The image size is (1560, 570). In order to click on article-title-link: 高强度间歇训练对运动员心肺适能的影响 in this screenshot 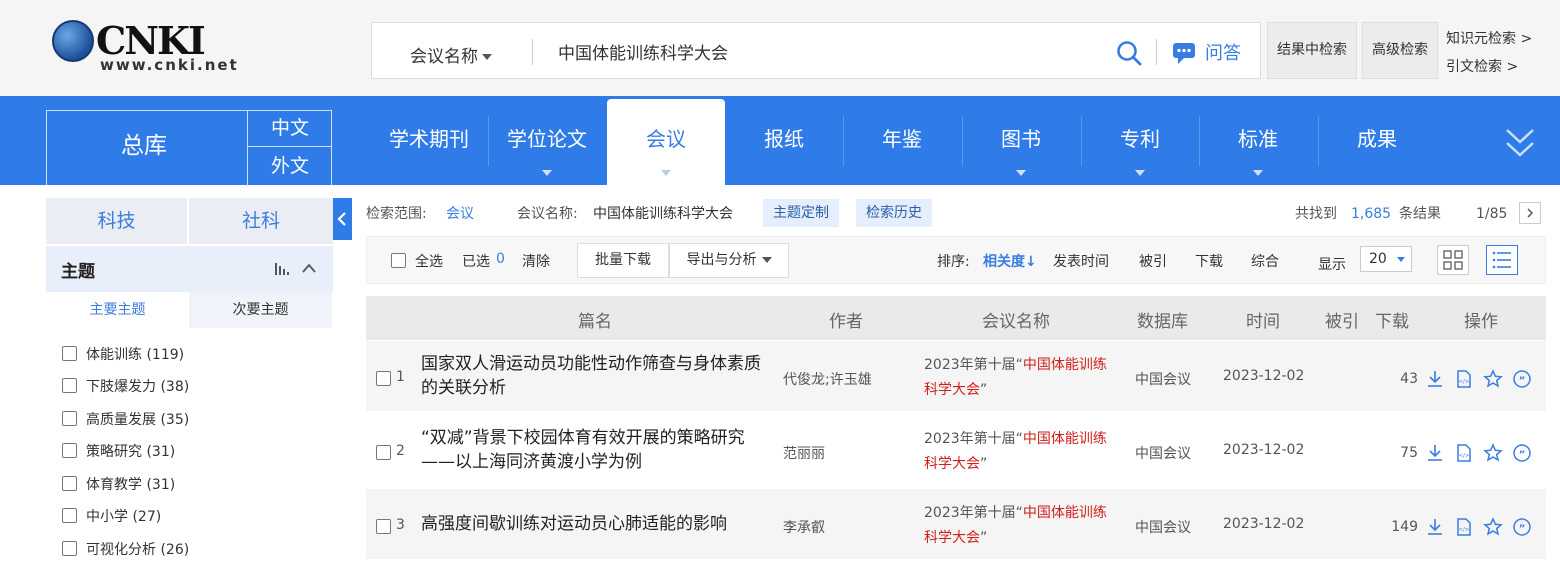, I will do `click(596, 524)`.